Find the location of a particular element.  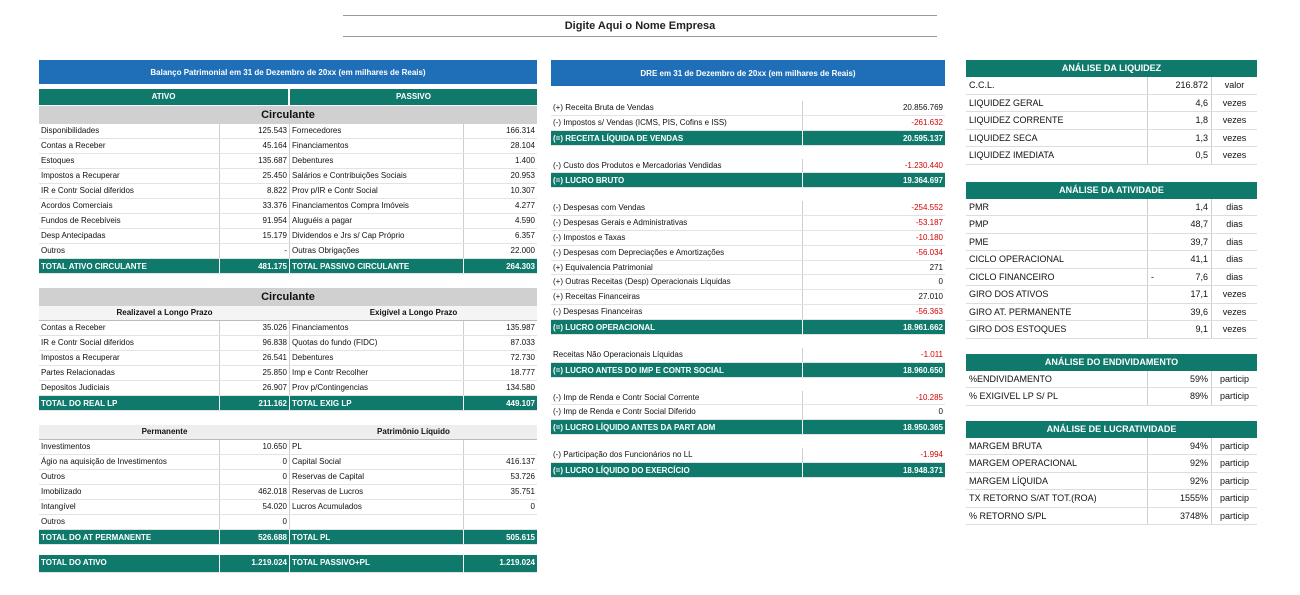

dre-value: 18.948.371 is located at coordinates (874, 470).